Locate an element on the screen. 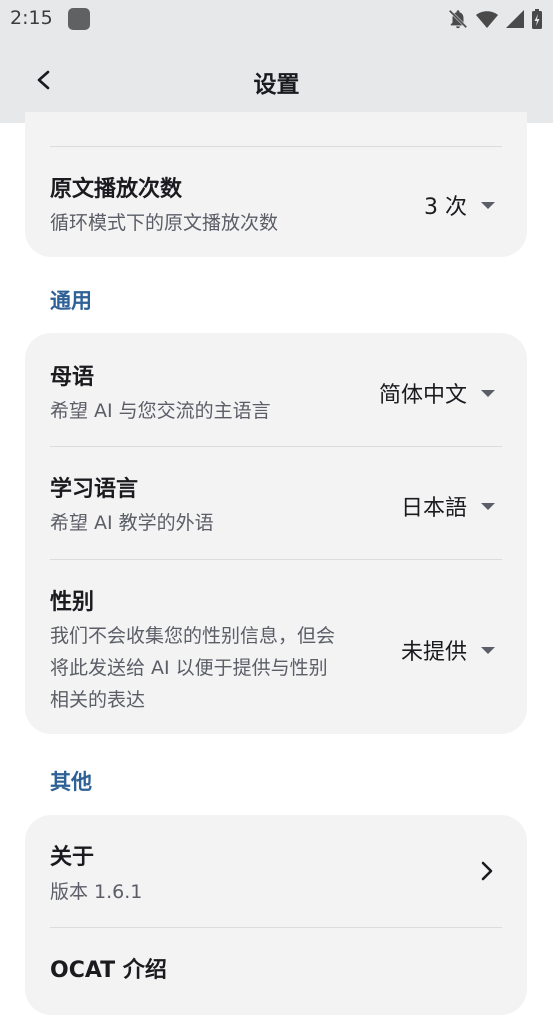  wifi-icon is located at coordinates (487, 19).